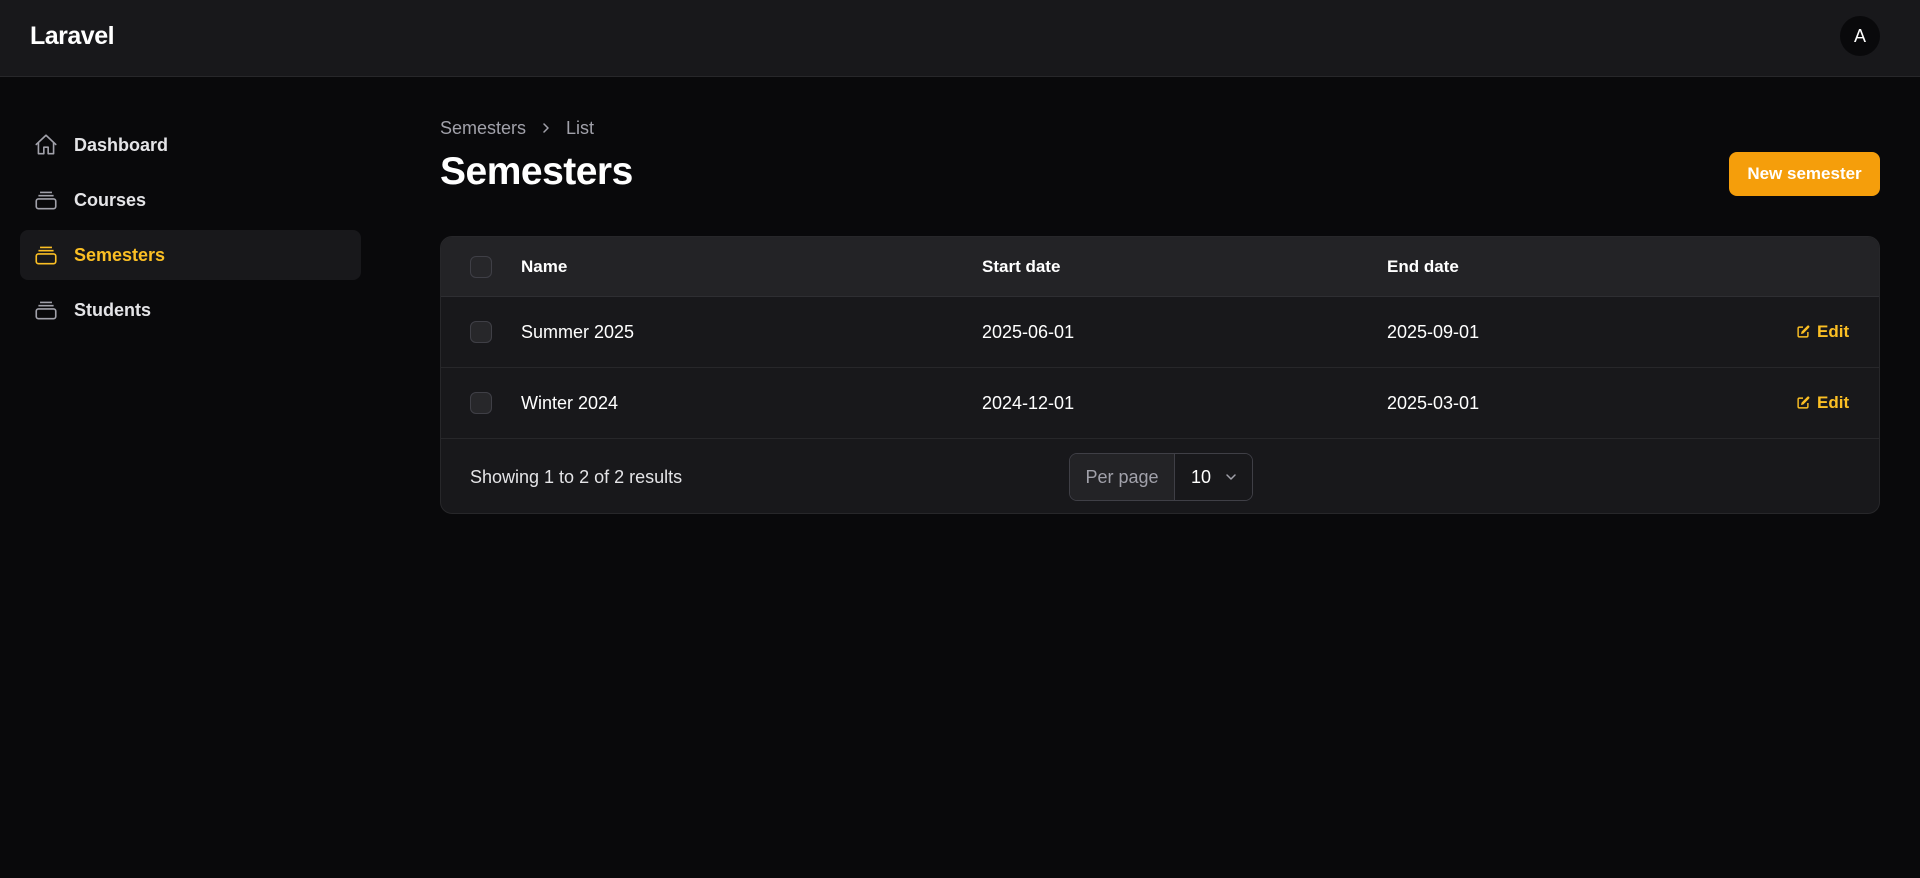 The height and width of the screenshot is (878, 1920). What do you see at coordinates (570, 402) in the screenshot?
I see `cell-name: Winter 2024` at bounding box center [570, 402].